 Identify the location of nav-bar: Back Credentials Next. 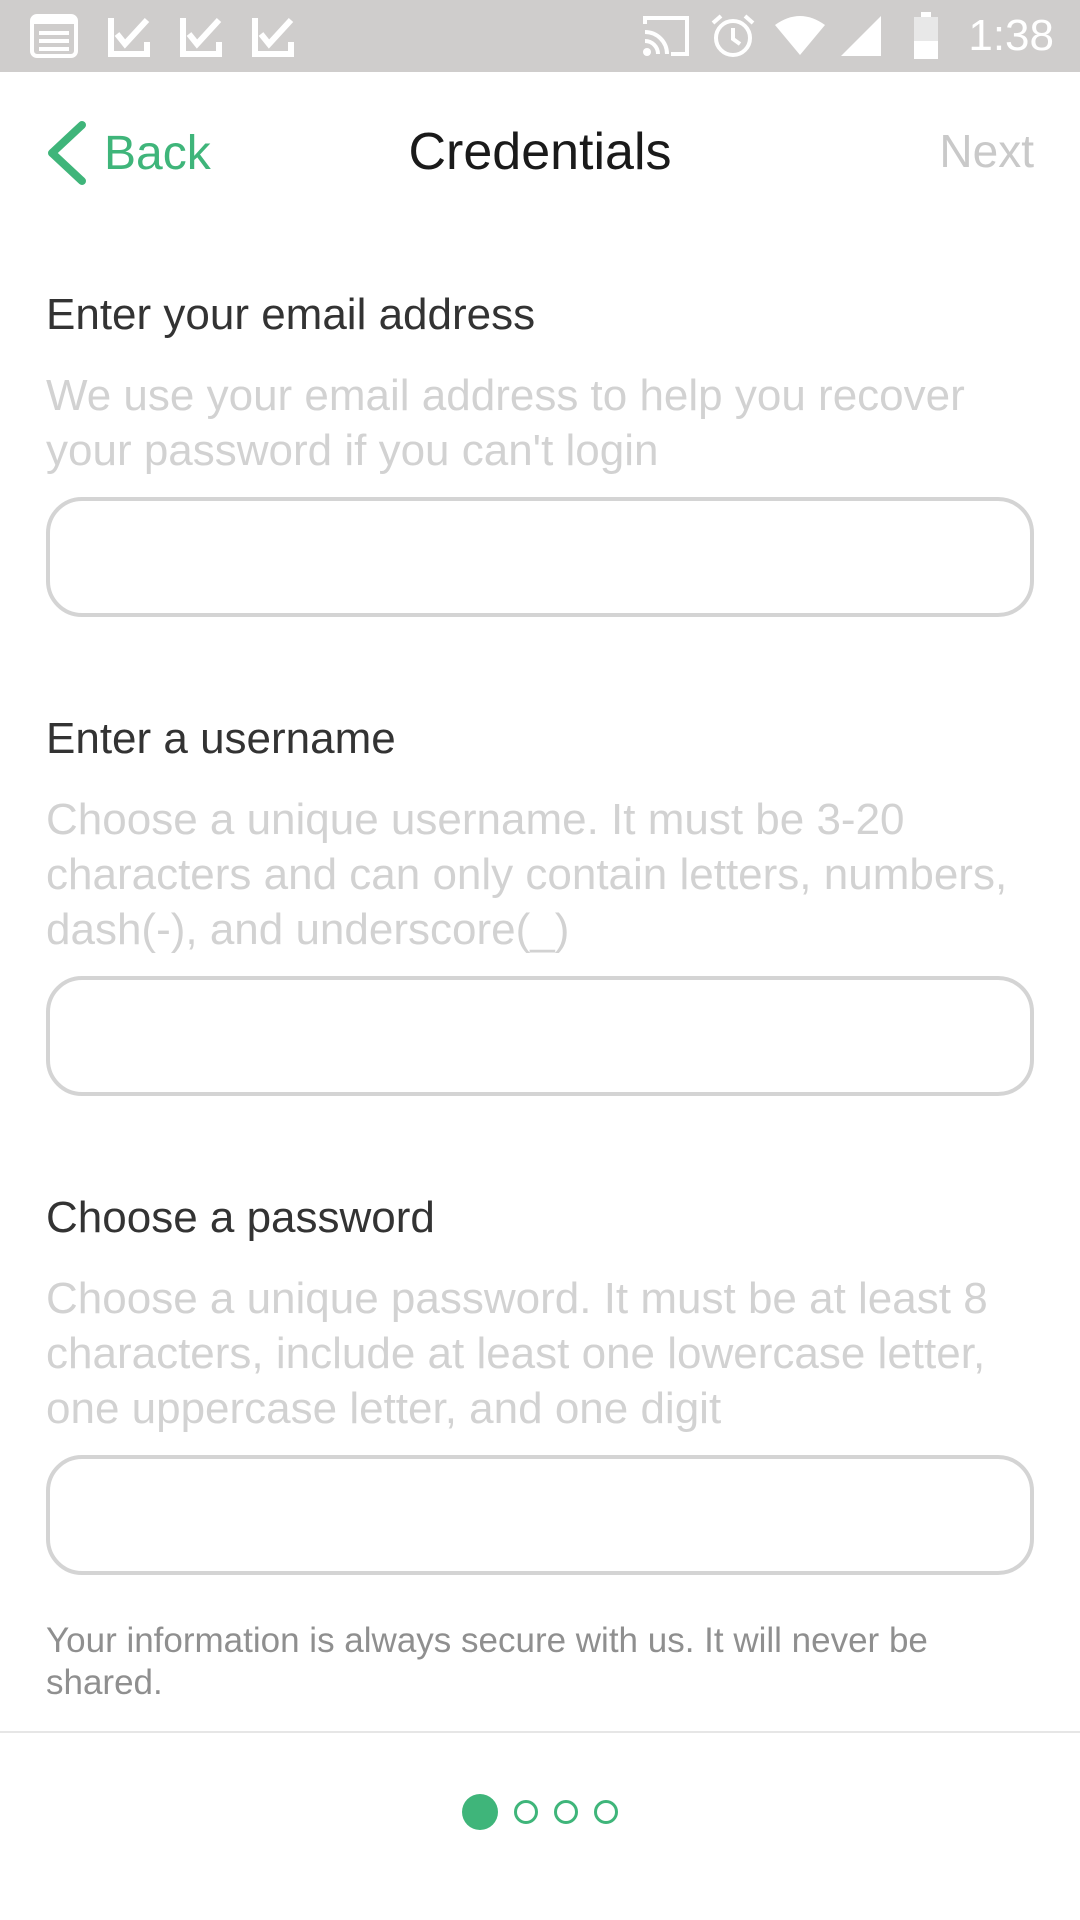
(540, 157).